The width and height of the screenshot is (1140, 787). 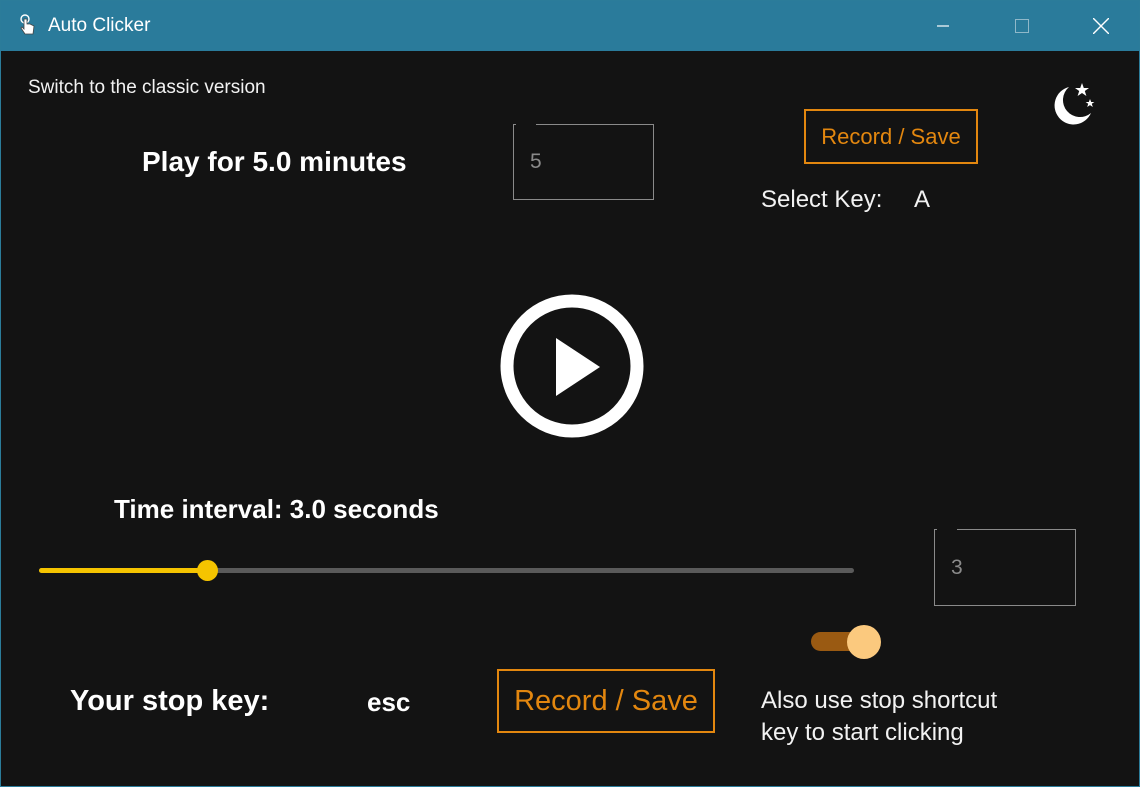 I want to click on moon-stars-icon, so click(x=1072, y=105).